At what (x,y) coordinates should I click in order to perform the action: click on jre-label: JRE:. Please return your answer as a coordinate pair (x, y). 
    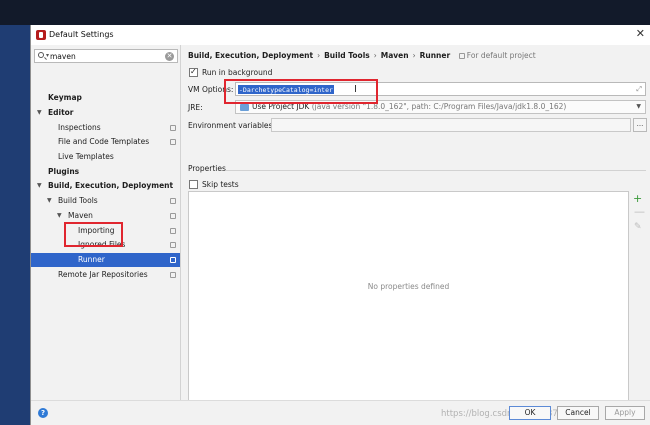
    Looking at the image, I should click on (195, 107).